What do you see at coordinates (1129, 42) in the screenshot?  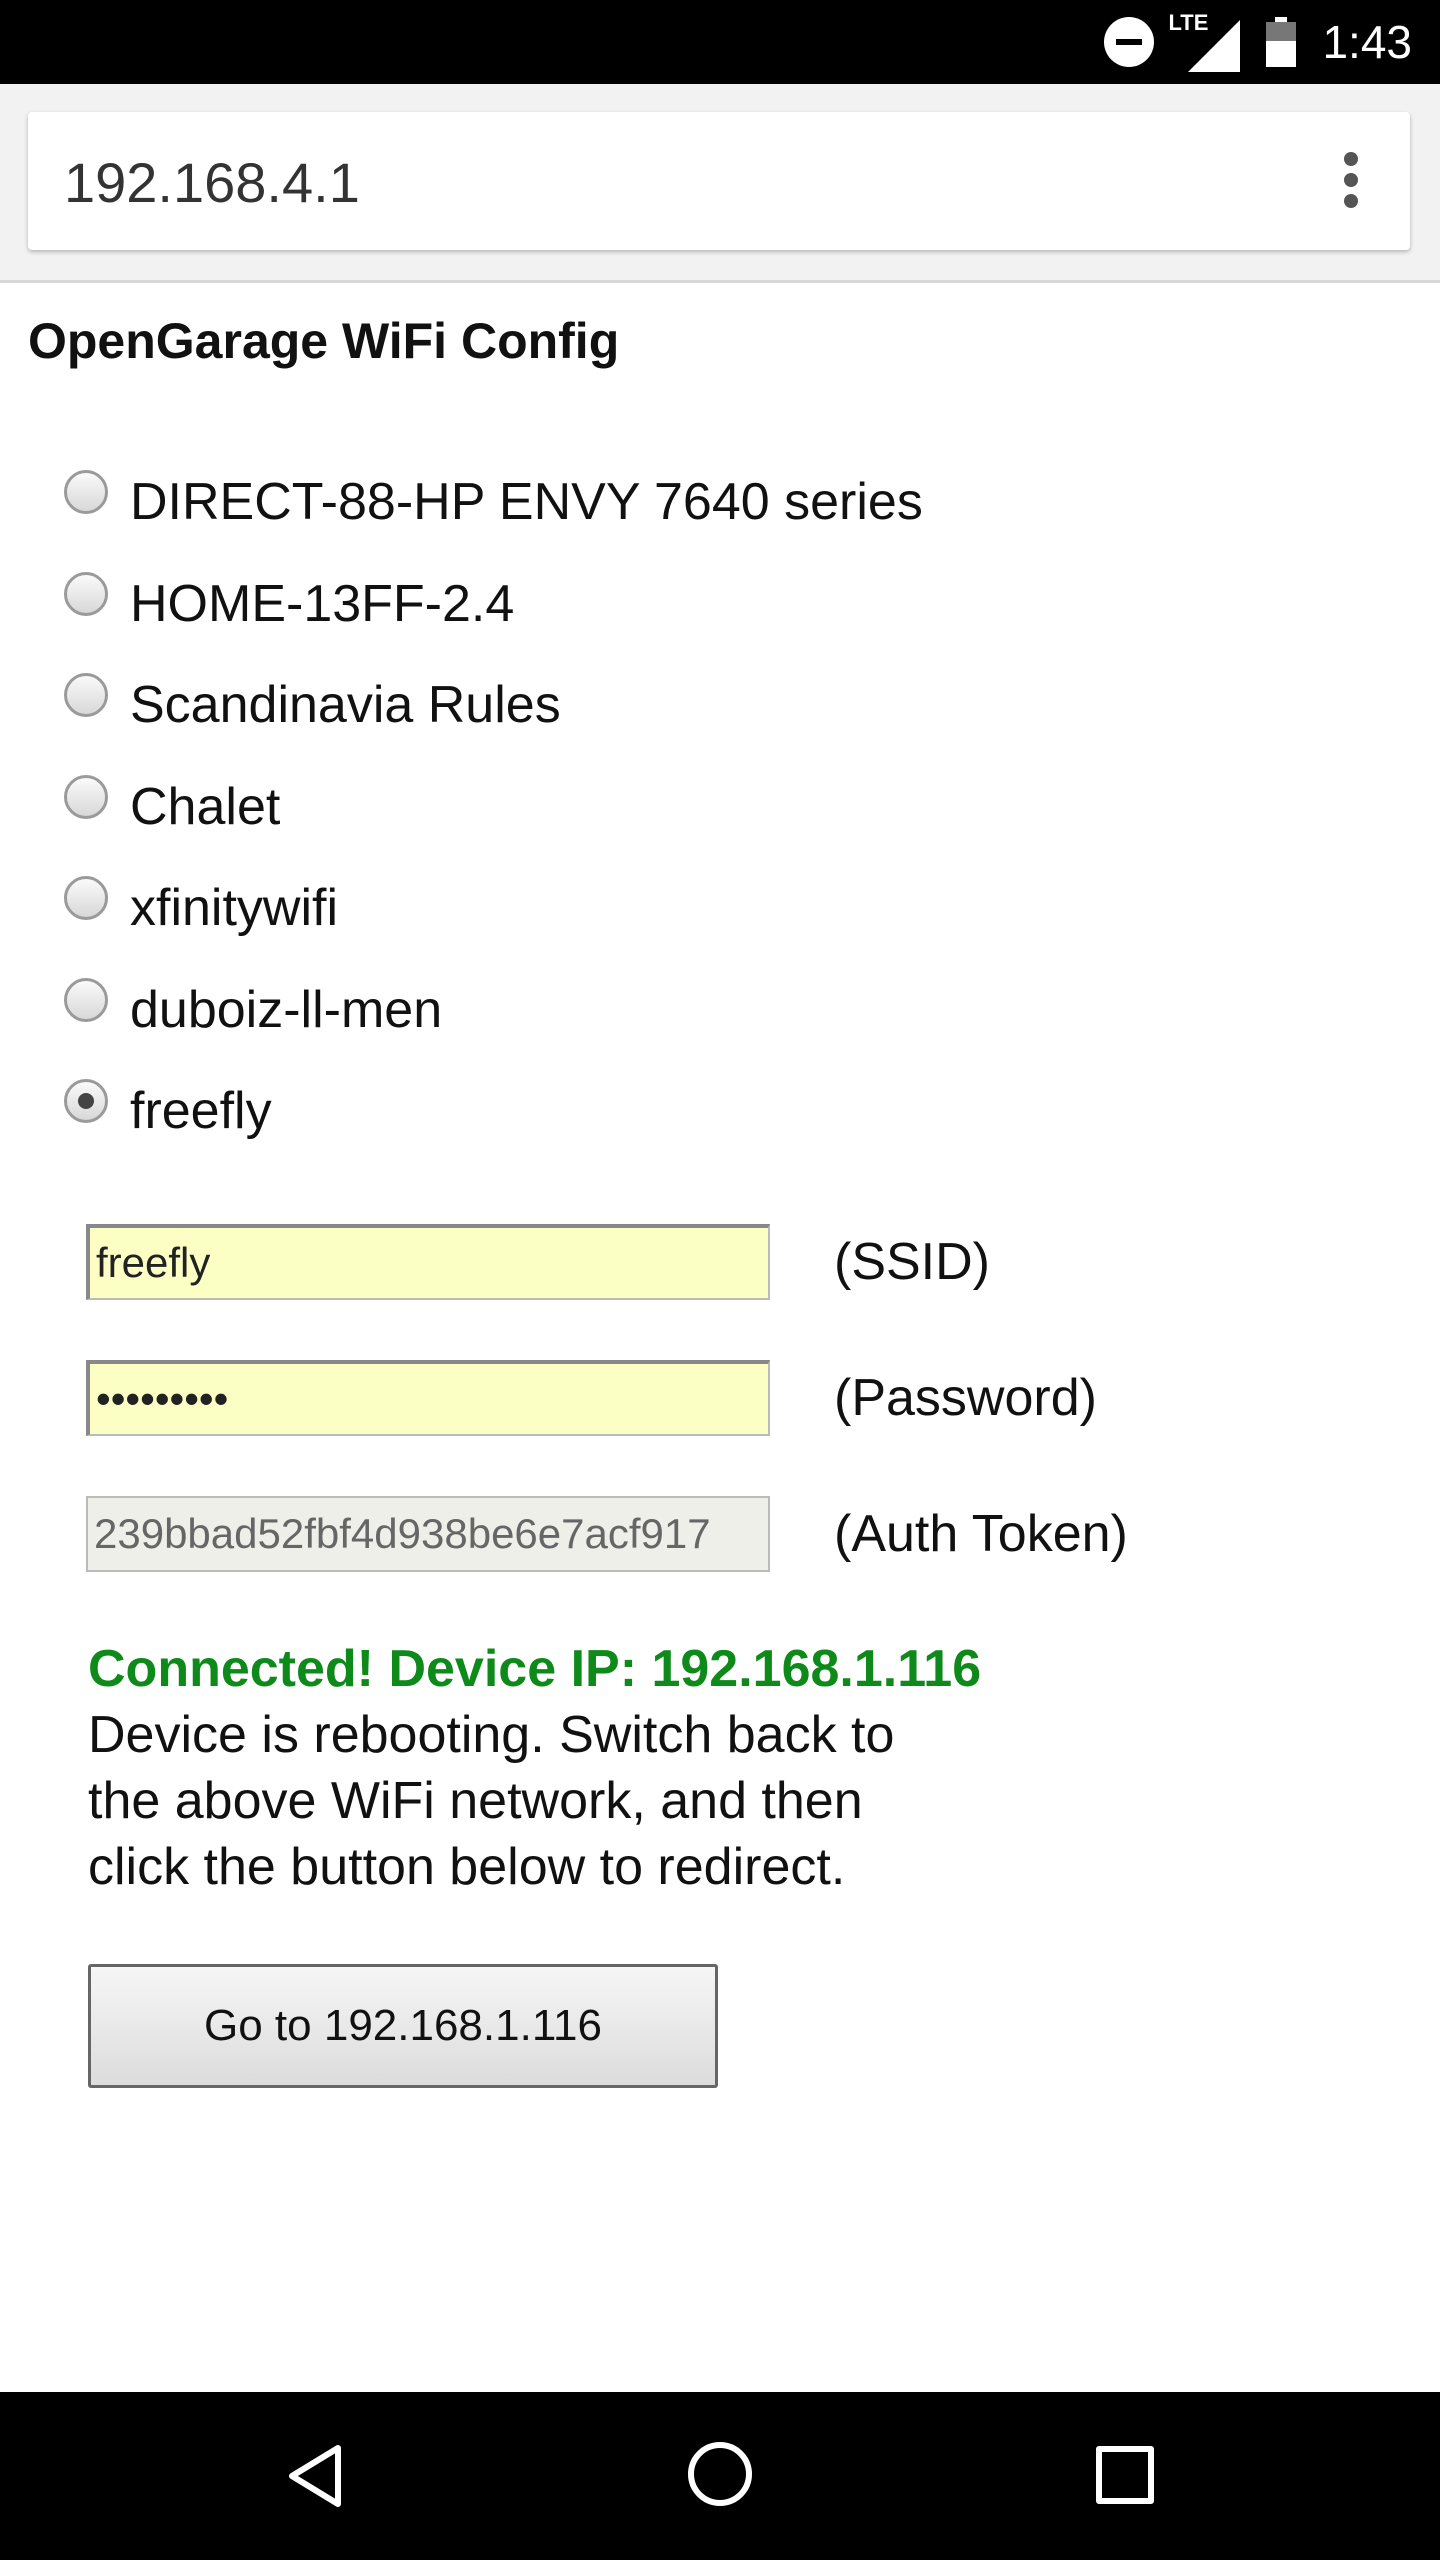 I see `do-not-disturb-icon` at bounding box center [1129, 42].